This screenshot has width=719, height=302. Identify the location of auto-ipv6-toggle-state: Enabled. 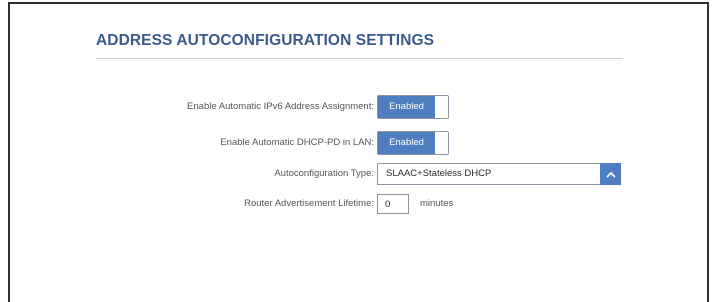
(406, 107).